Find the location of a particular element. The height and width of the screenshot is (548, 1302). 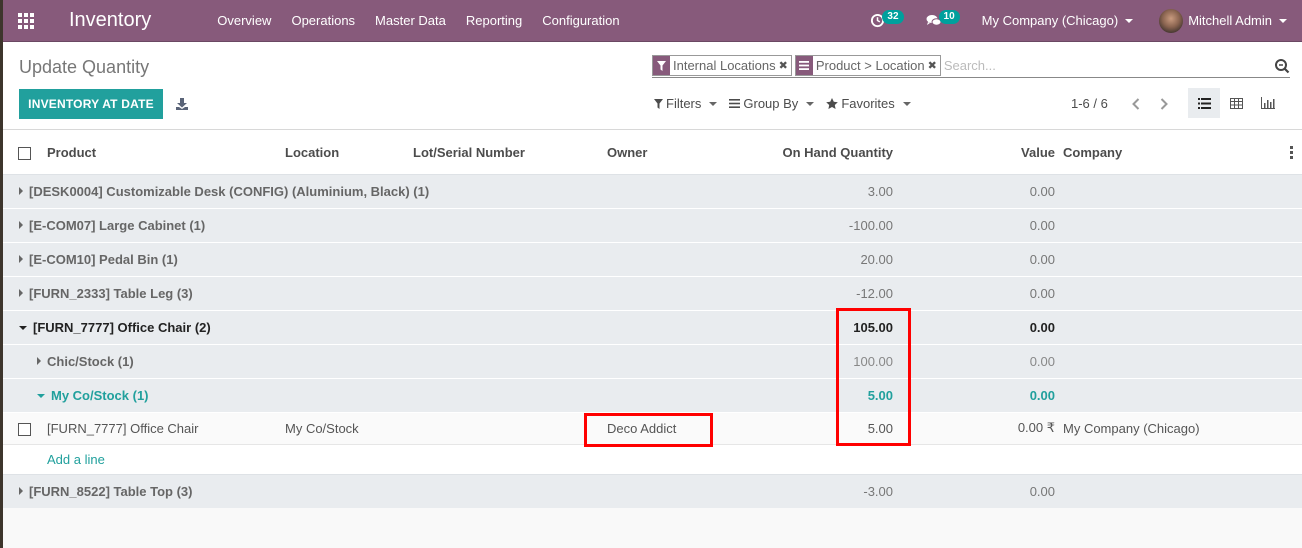

app-title: Inventory is located at coordinates (110, 20).